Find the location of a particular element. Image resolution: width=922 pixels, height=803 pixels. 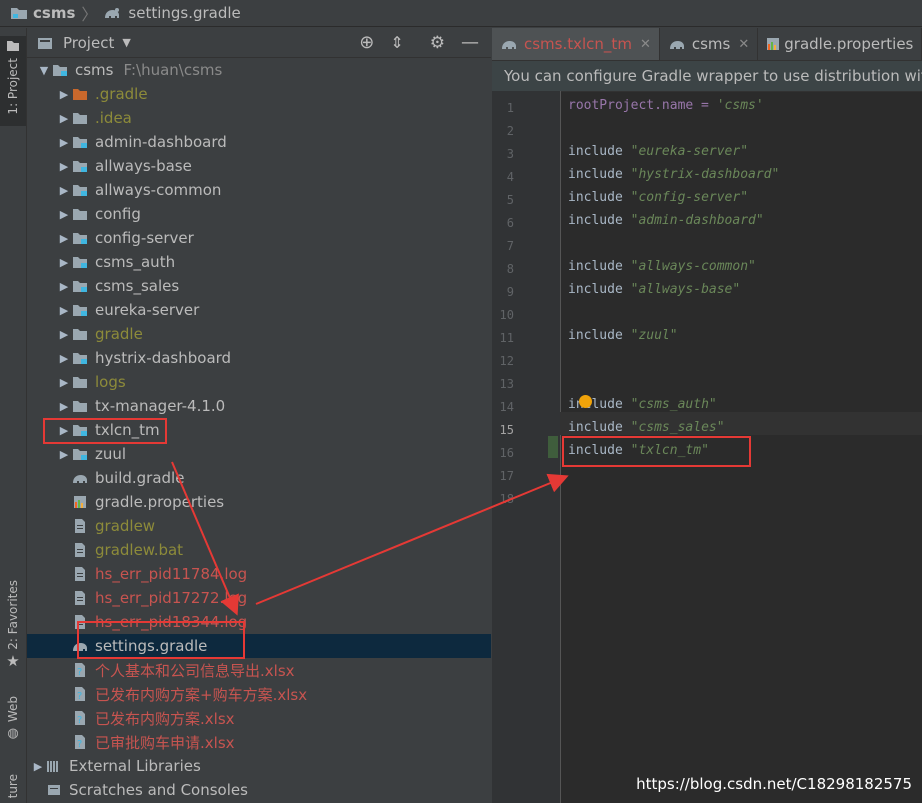

watermark: https://blog.csdn.net/C18298182575 is located at coordinates (774, 784).